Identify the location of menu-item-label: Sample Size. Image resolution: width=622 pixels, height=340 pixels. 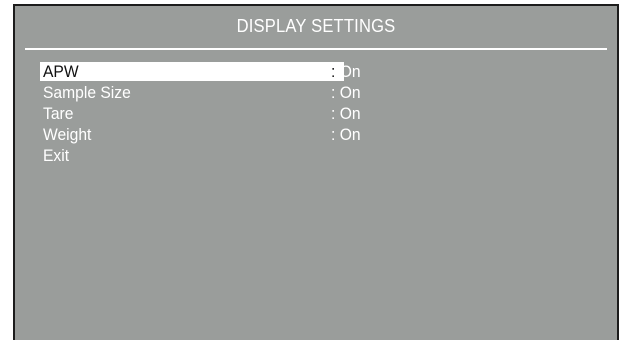
(87, 92).